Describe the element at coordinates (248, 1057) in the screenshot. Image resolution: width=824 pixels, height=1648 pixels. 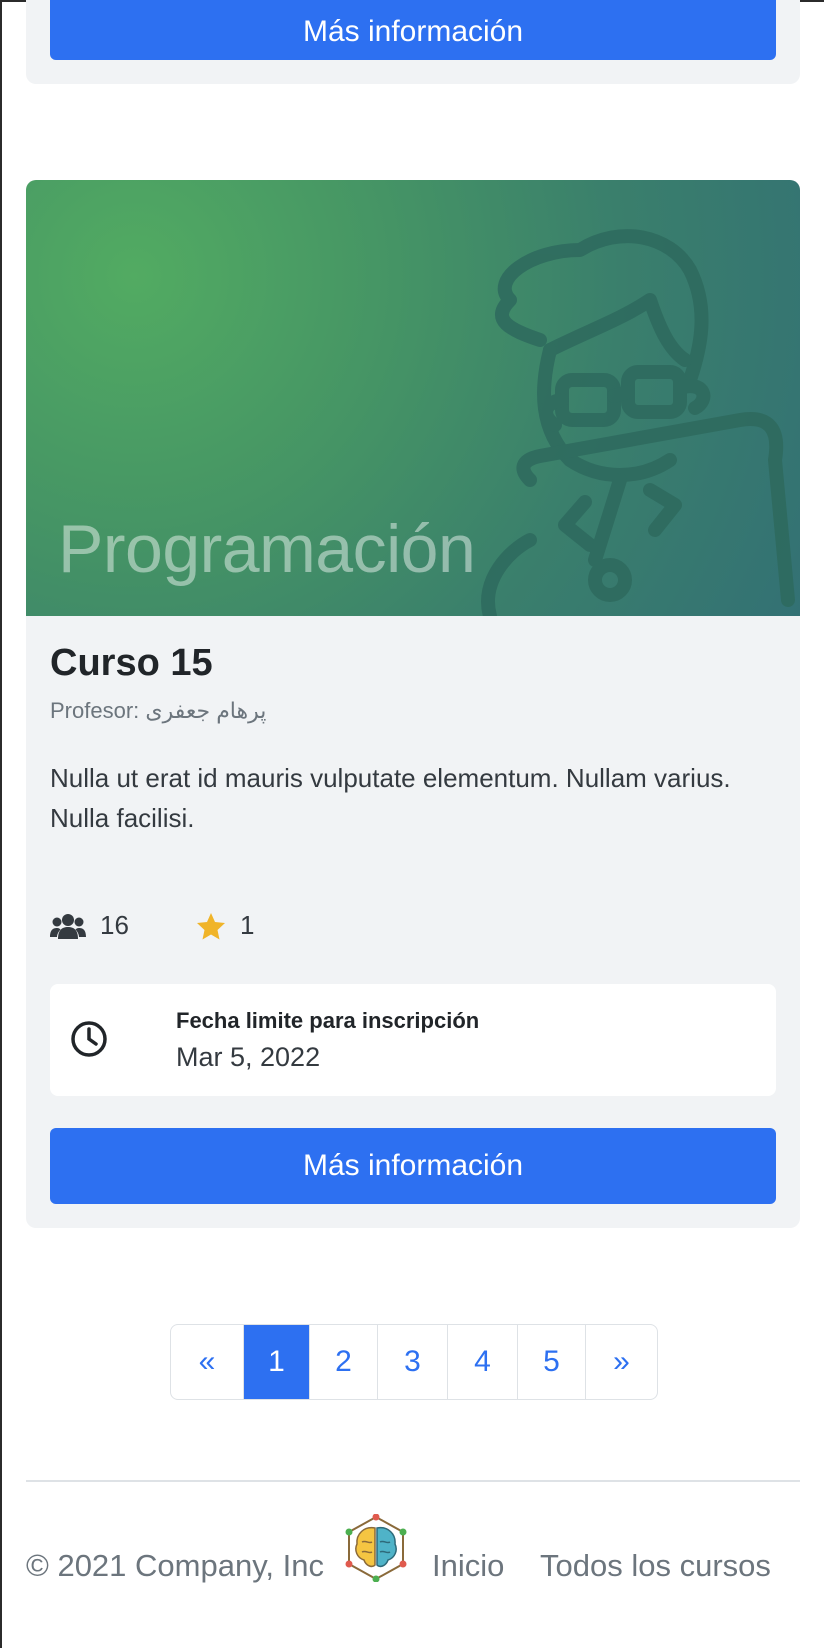
I see `deadline-date: Mar 5, 2022` at that location.